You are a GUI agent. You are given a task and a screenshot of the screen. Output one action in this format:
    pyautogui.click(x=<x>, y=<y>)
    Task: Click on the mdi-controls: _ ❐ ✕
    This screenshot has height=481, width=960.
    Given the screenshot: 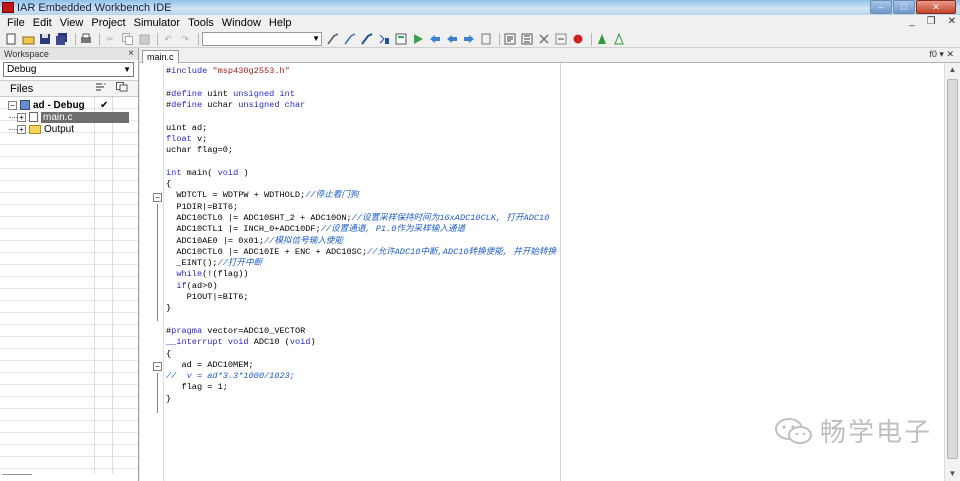 What is the action you would take?
    pyautogui.click(x=932, y=21)
    